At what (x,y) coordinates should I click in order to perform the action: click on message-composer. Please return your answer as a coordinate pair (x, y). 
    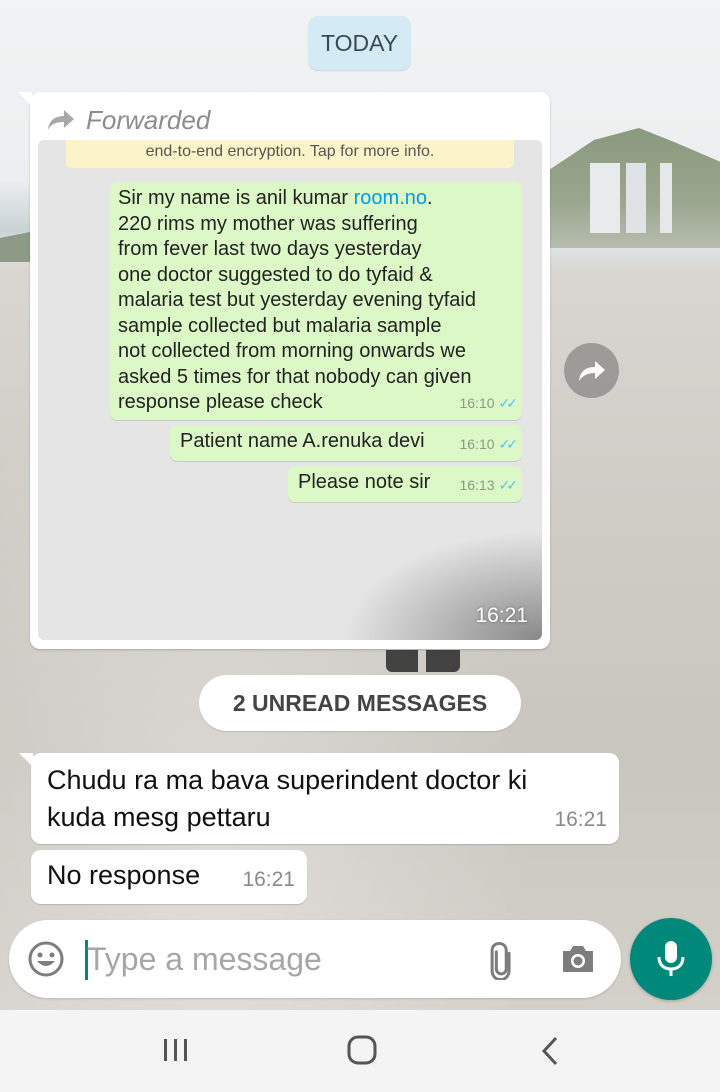
    Looking at the image, I should click on (315, 959).